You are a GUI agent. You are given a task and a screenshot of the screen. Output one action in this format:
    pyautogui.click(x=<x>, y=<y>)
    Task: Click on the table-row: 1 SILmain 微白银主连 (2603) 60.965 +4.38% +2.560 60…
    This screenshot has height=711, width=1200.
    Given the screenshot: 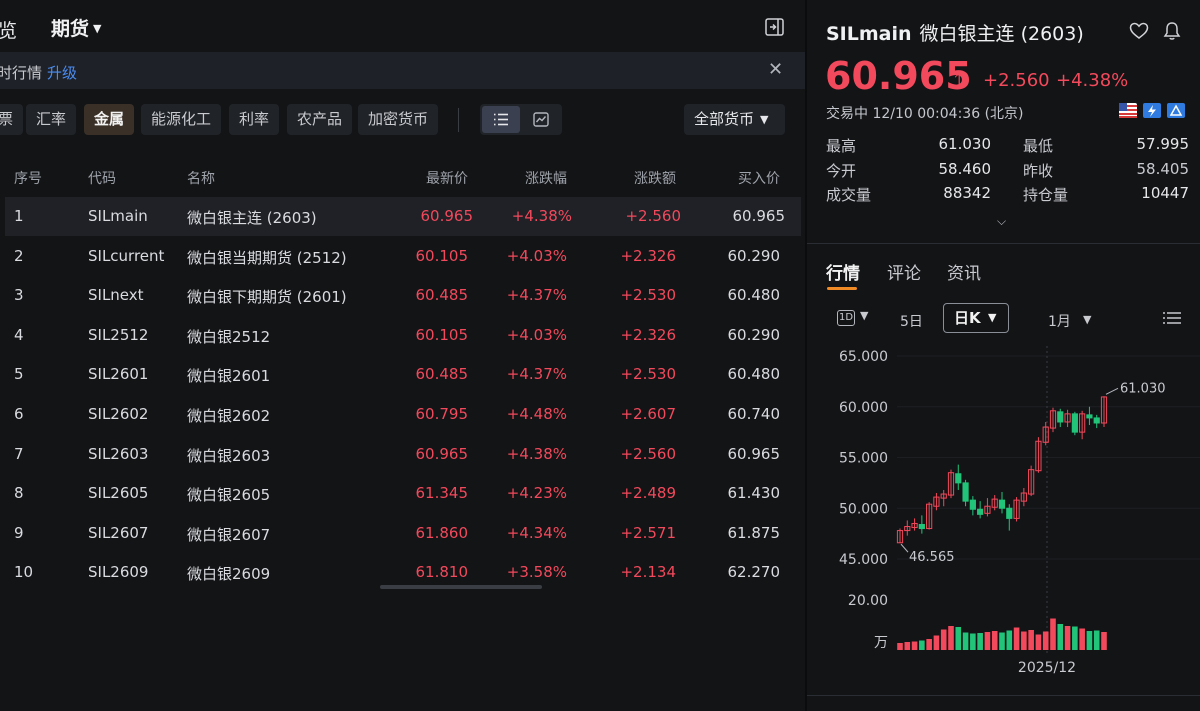 What is the action you would take?
    pyautogui.click(x=403, y=216)
    